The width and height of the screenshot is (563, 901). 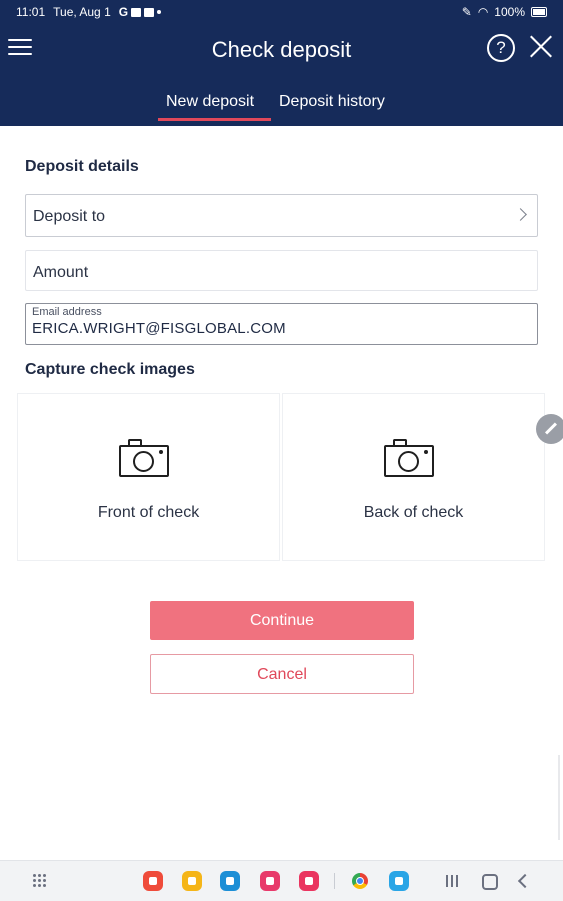 What do you see at coordinates (40, 881) in the screenshot?
I see `apps-grid-icon` at bounding box center [40, 881].